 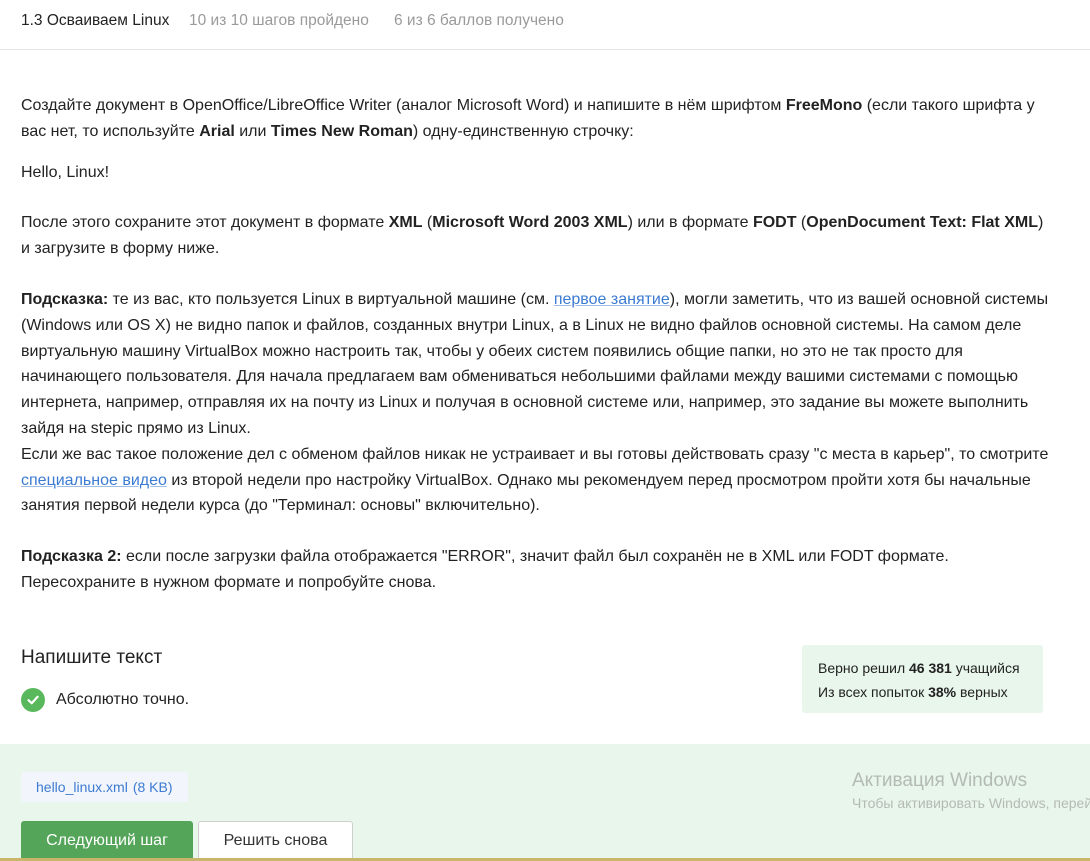 I want to click on solve-again-button: Решить снова, so click(x=275, y=841).